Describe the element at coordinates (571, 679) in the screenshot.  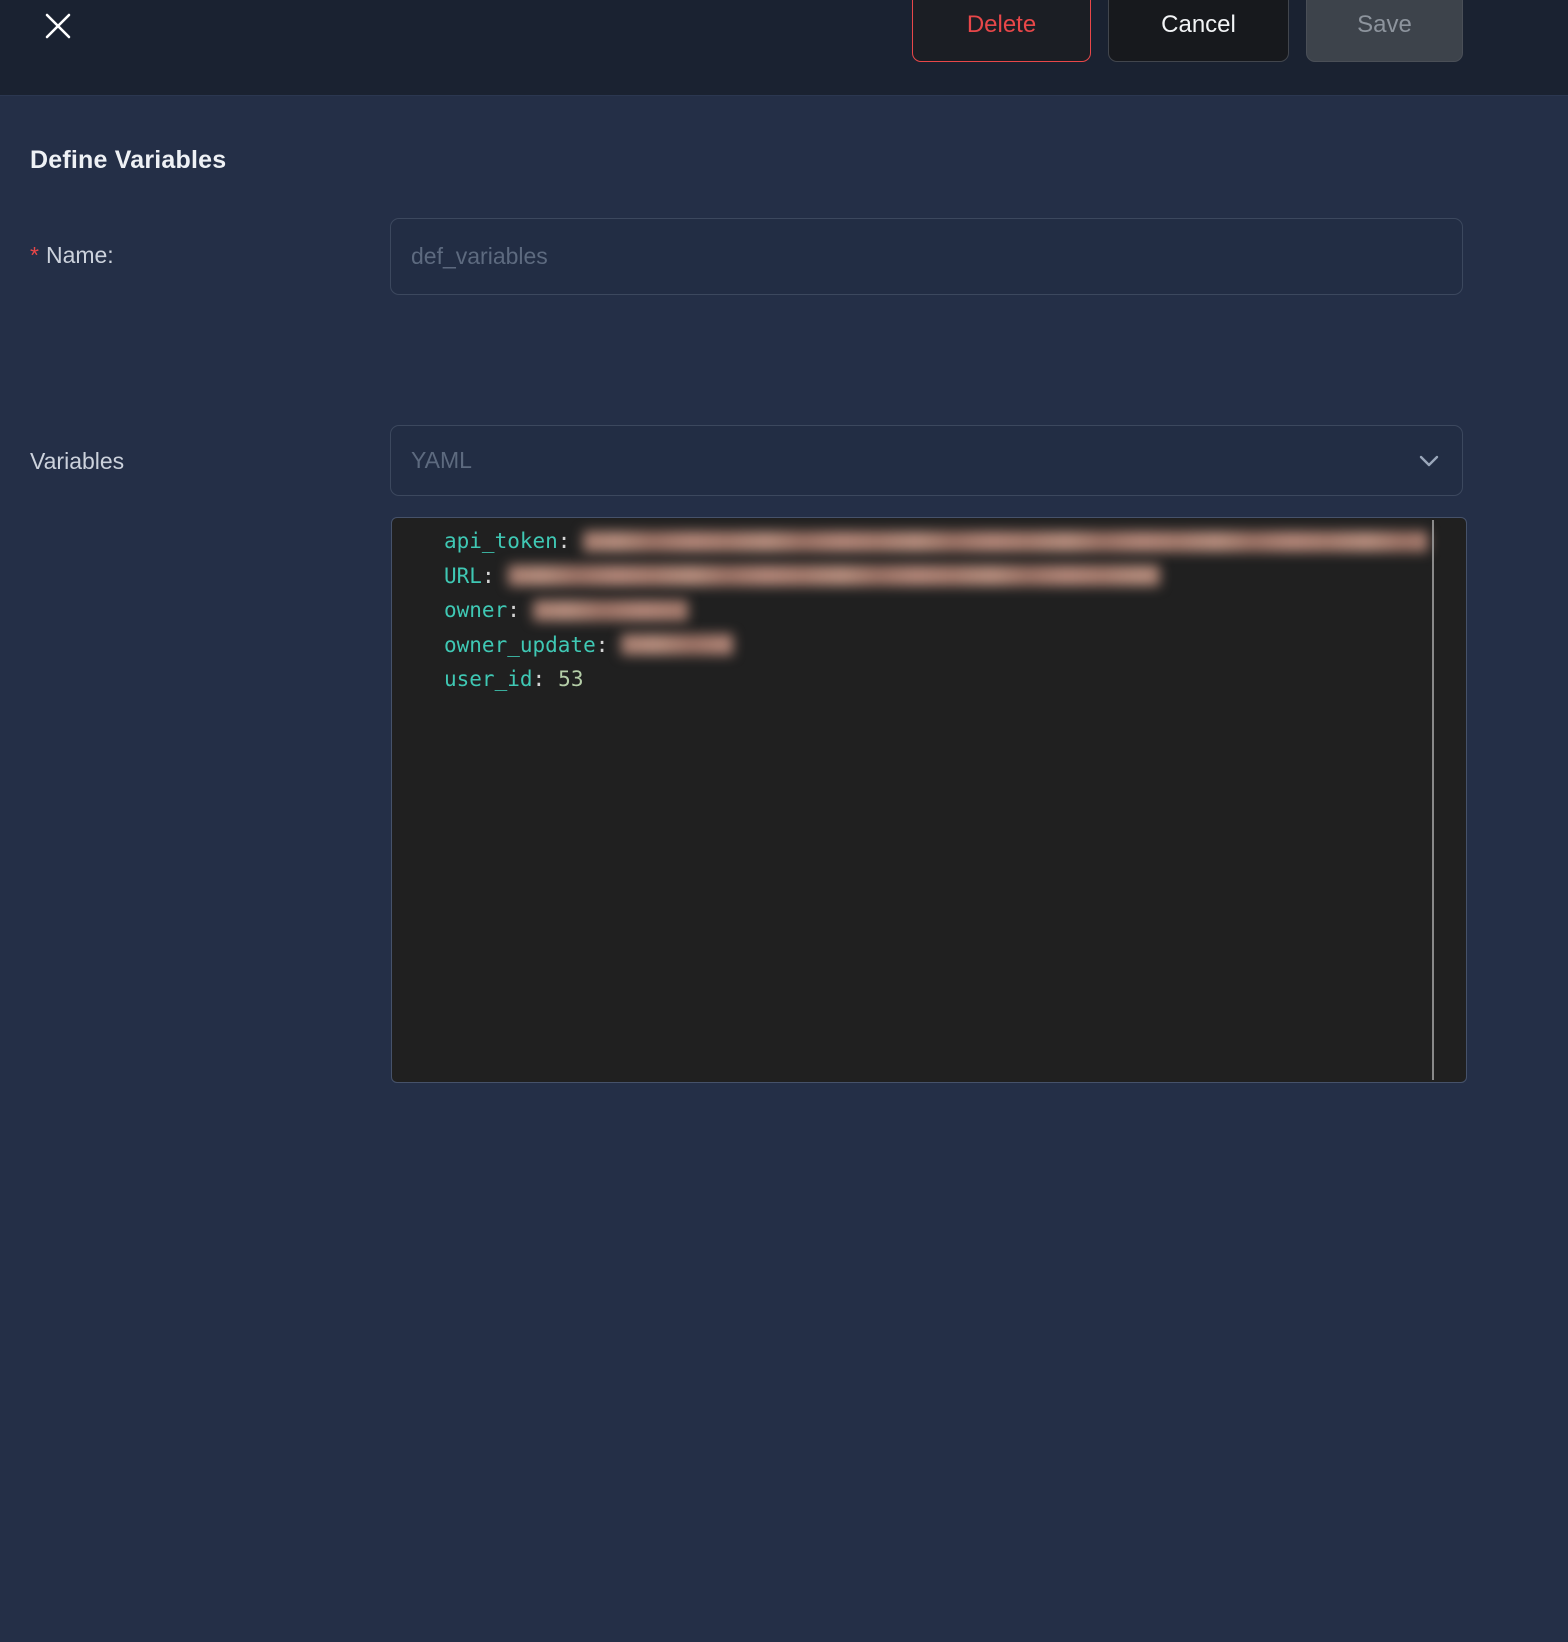
I see `yaml-value: 53` at that location.